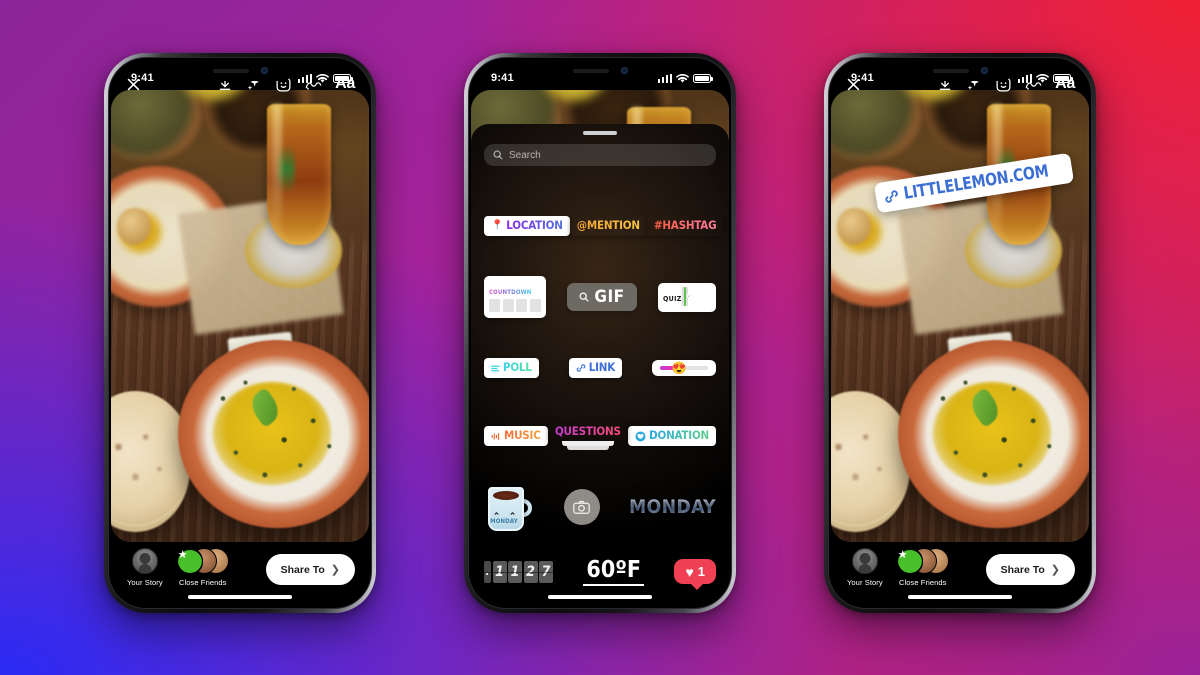  I want to click on slider-emoji: 😍, so click(679, 368).